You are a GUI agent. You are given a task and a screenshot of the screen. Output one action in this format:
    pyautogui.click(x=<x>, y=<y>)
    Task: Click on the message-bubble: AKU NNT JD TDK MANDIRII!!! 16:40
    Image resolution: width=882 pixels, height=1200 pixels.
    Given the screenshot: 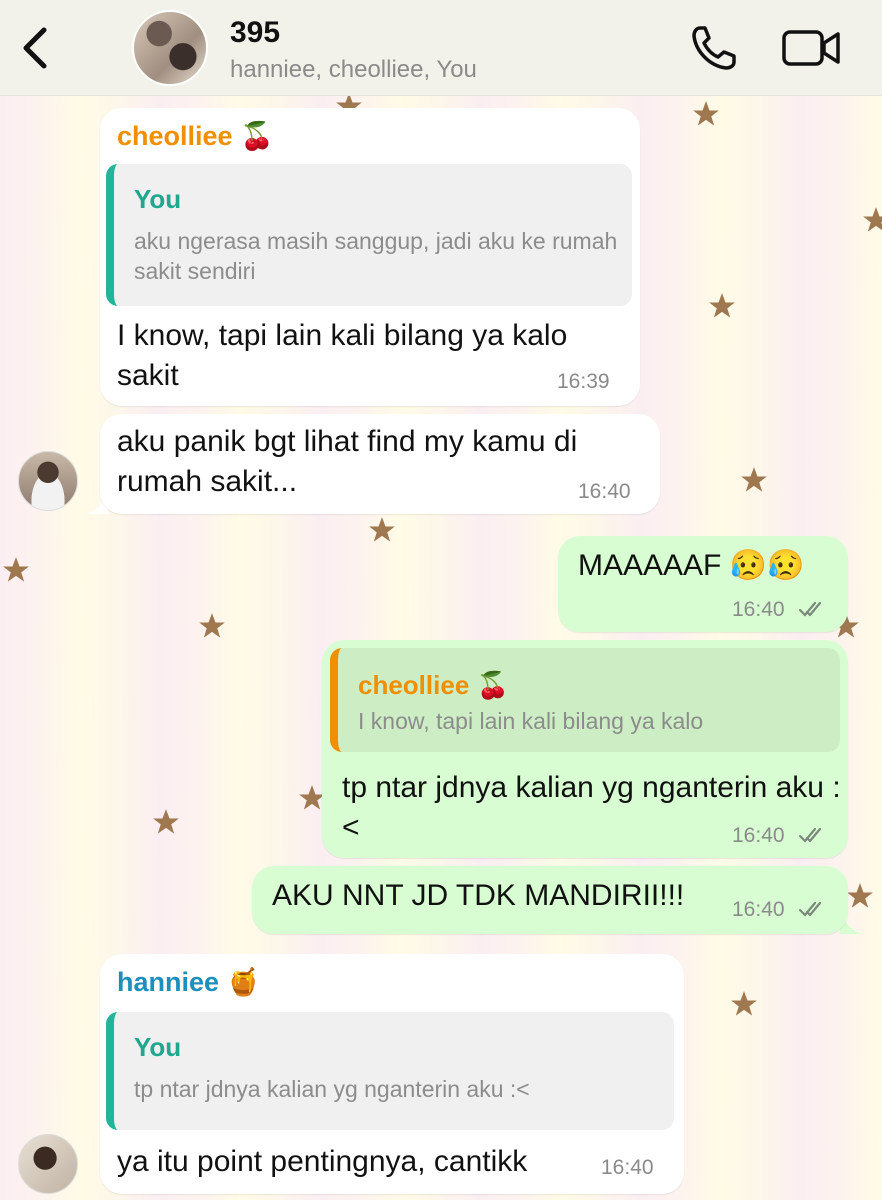 What is the action you would take?
    pyautogui.click(x=550, y=900)
    